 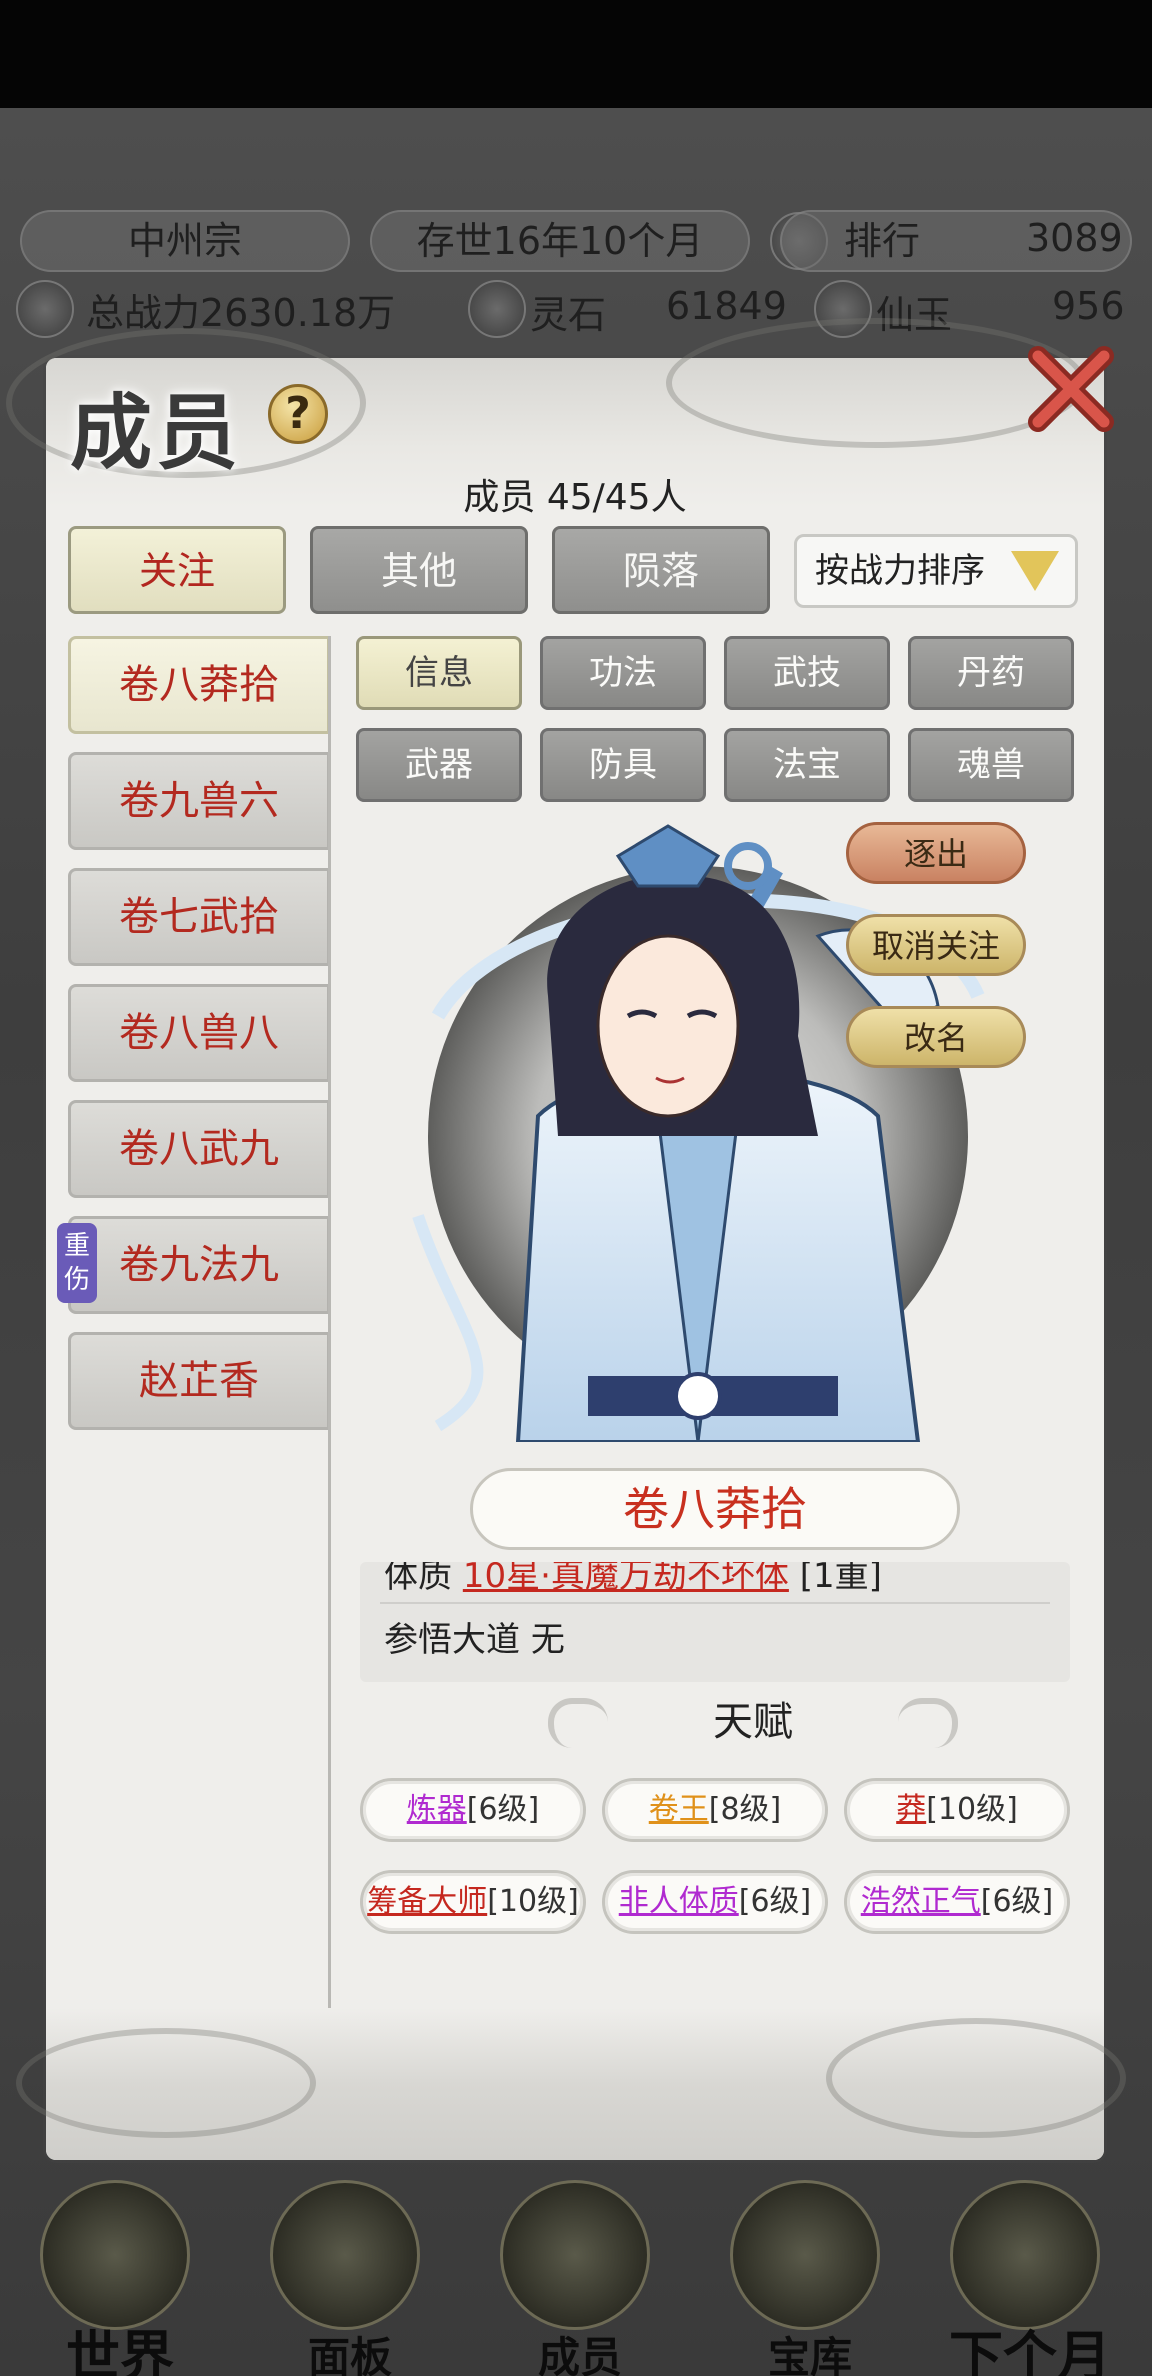 I want to click on character-portrait, so click(x=708, y=1130).